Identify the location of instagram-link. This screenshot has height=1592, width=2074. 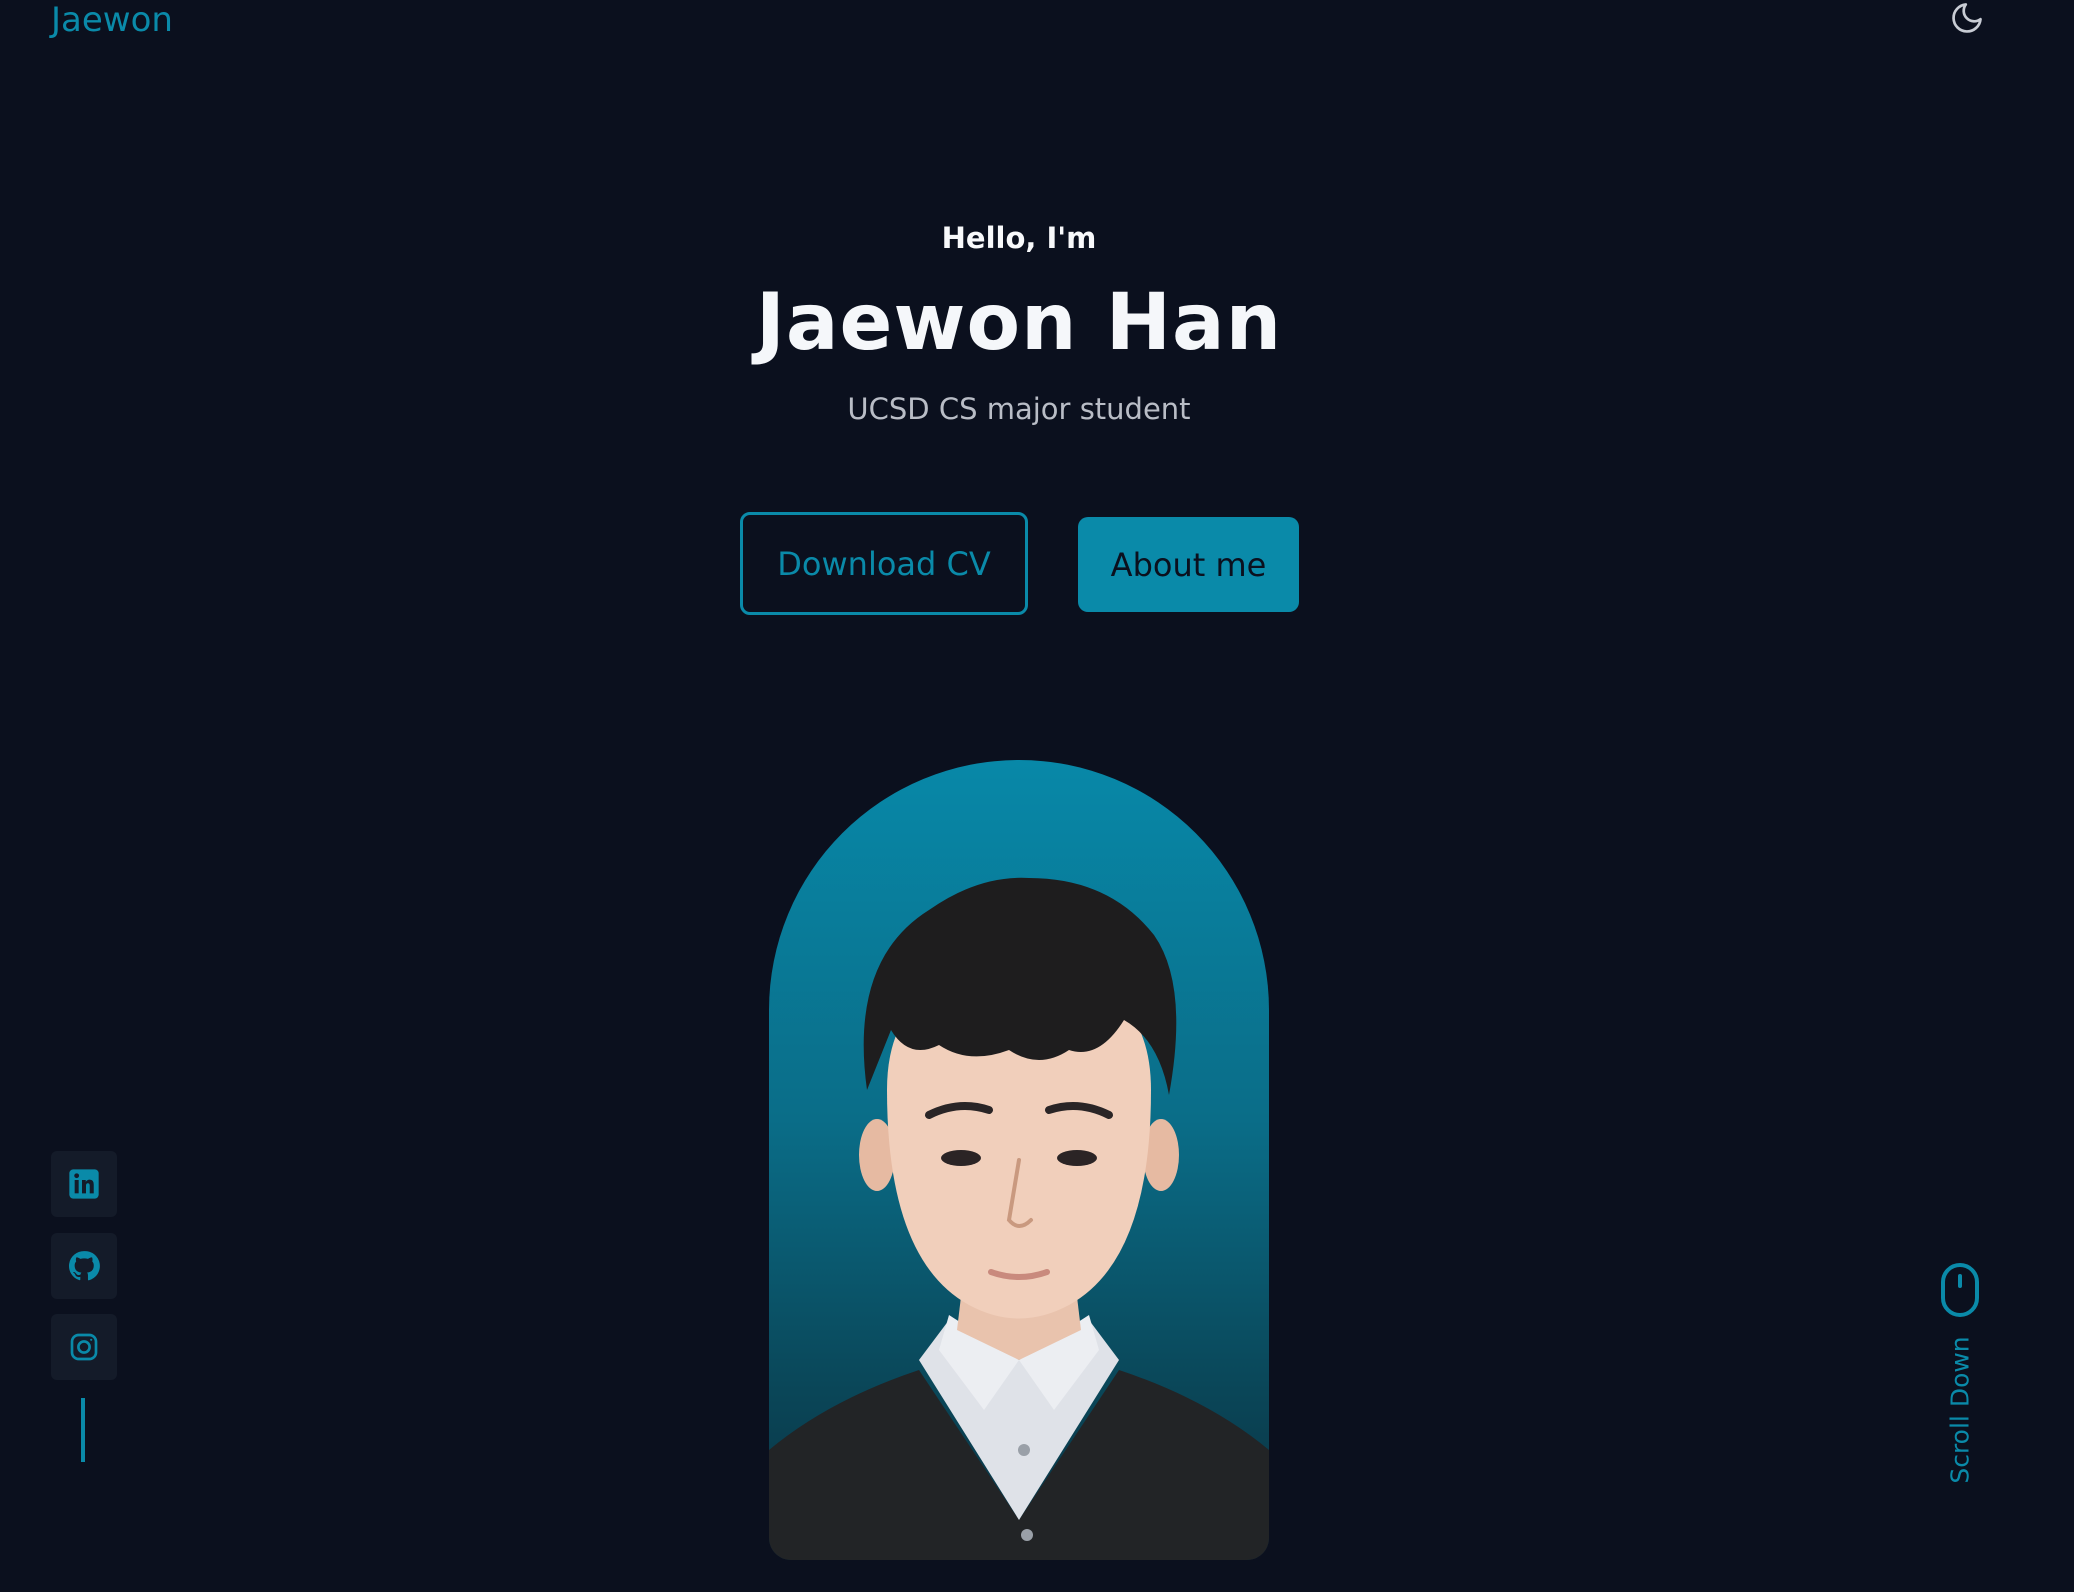
(84, 1347).